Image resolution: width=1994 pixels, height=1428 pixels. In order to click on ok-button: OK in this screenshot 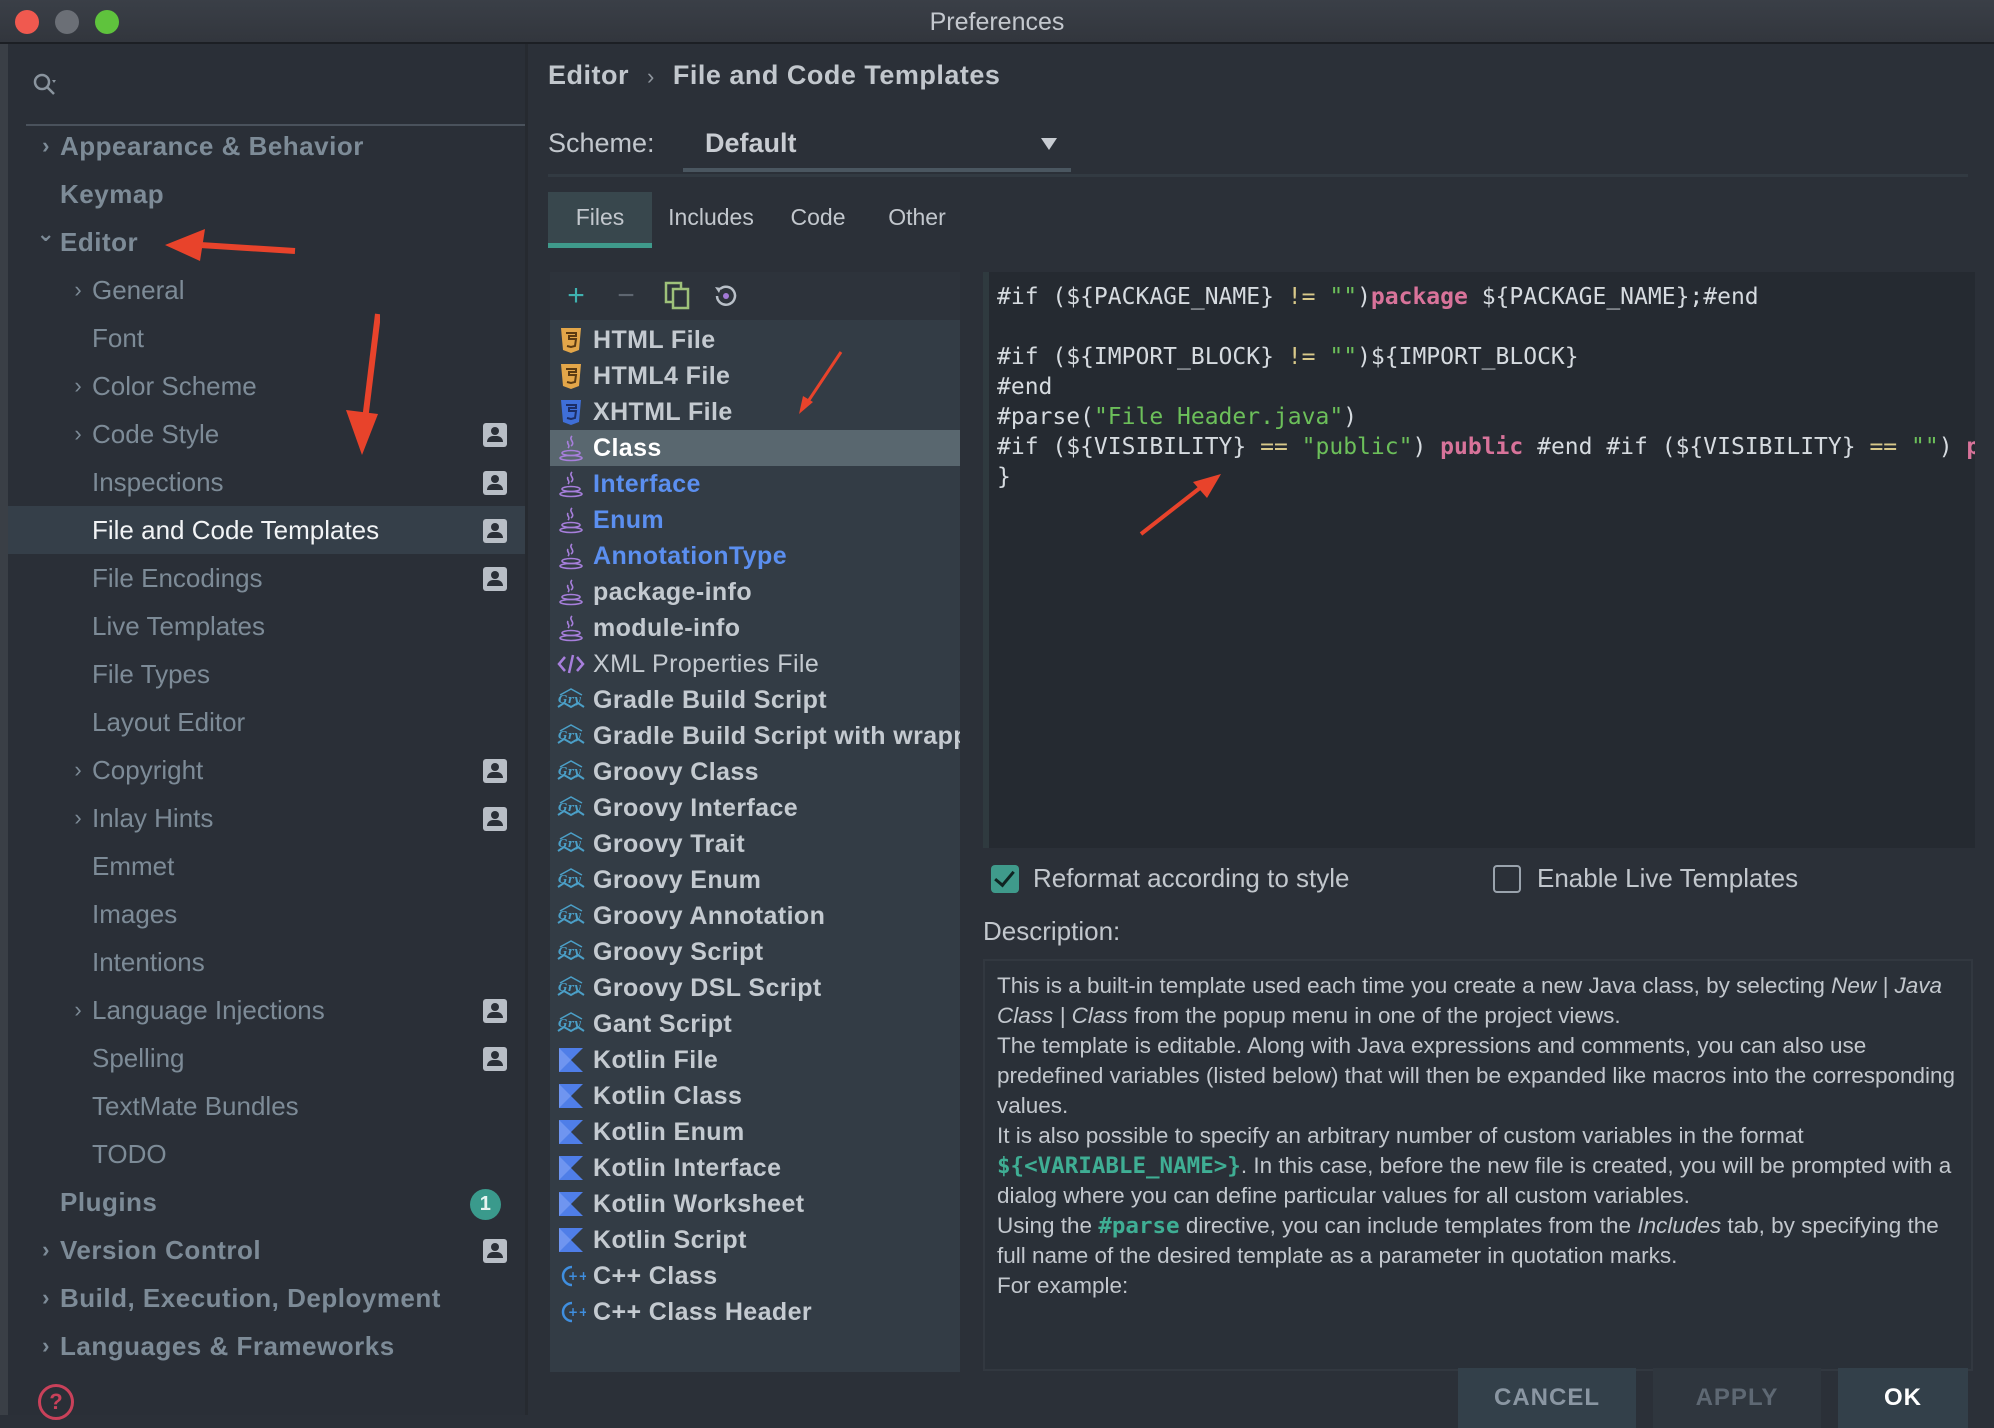, I will do `click(1903, 1398)`.